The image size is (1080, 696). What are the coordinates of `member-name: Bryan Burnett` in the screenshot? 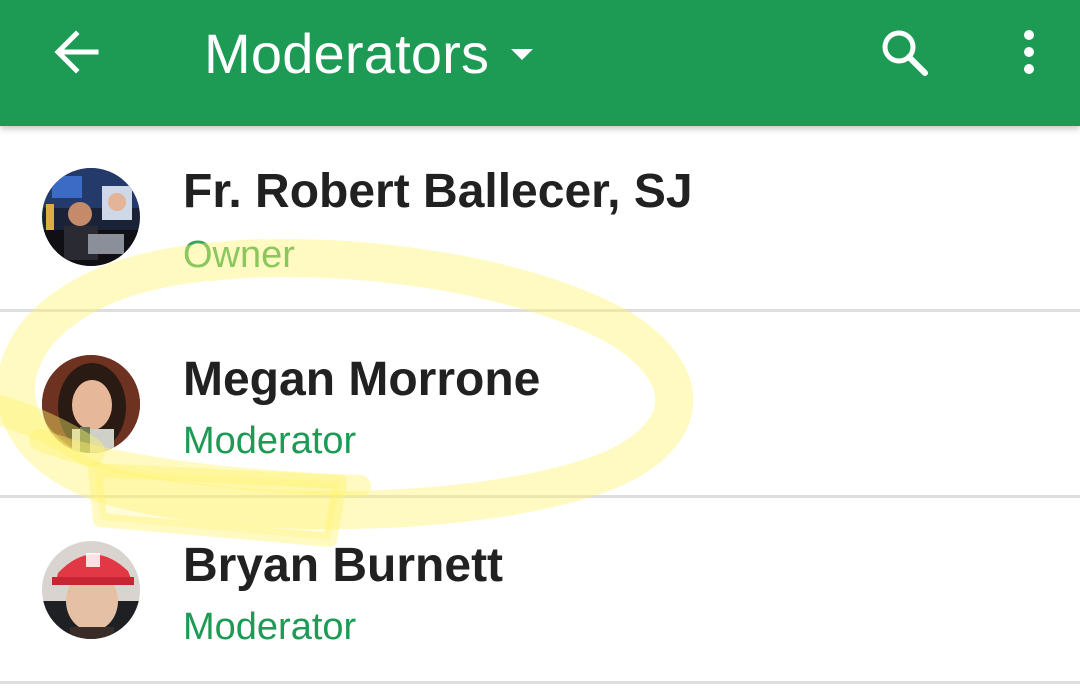 It's located at (343, 565).